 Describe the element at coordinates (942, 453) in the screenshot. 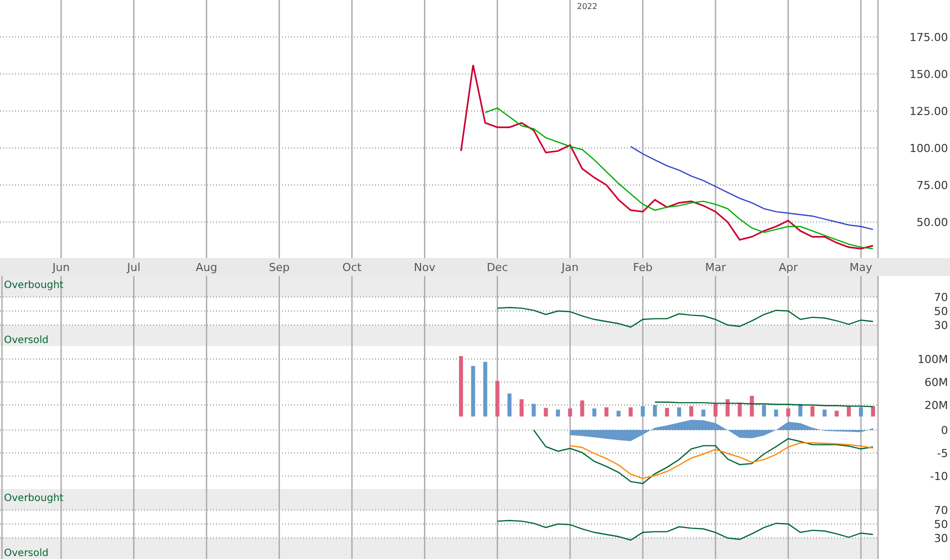

I see `axis-label: -5` at that location.